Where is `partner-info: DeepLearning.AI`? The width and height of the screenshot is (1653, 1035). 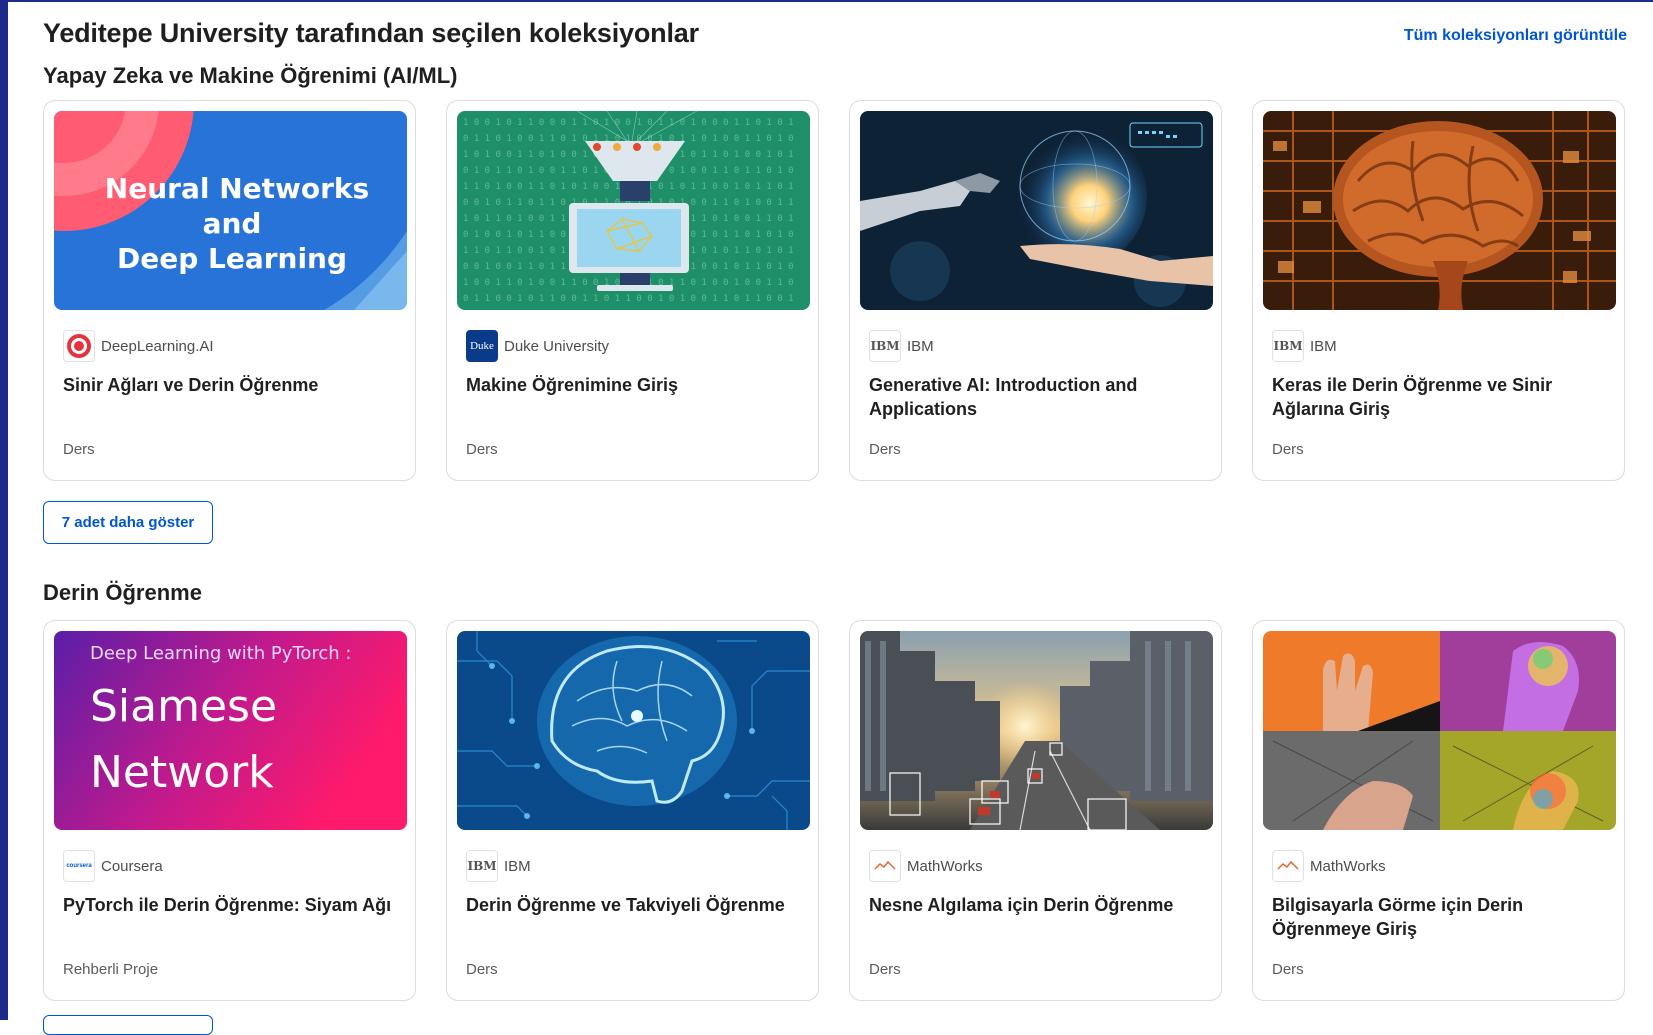 partner-info: DeepLearning.AI is located at coordinates (138, 346).